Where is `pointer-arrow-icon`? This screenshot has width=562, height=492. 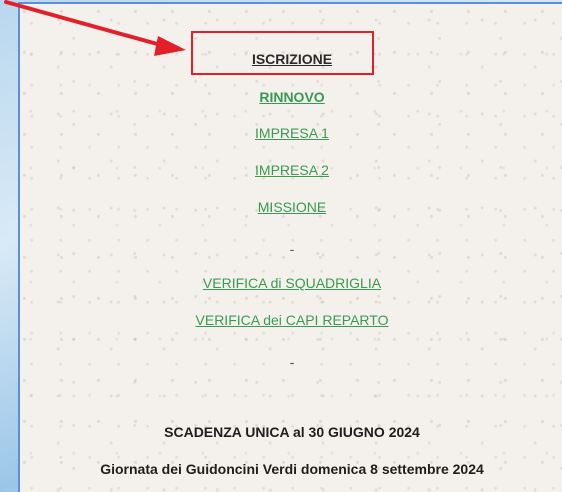 pointer-arrow-icon is located at coordinates (95, 28).